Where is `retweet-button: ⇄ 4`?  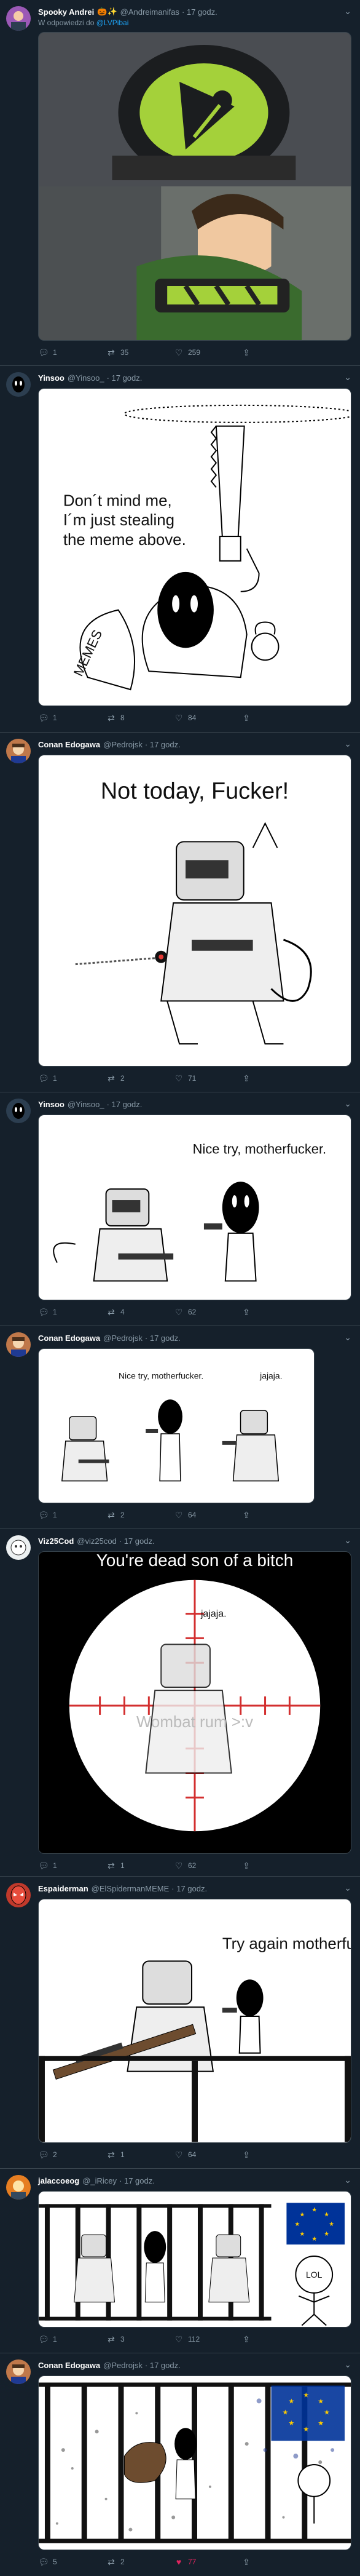 retweet-button: ⇄ 4 is located at coordinates (139, 1312).